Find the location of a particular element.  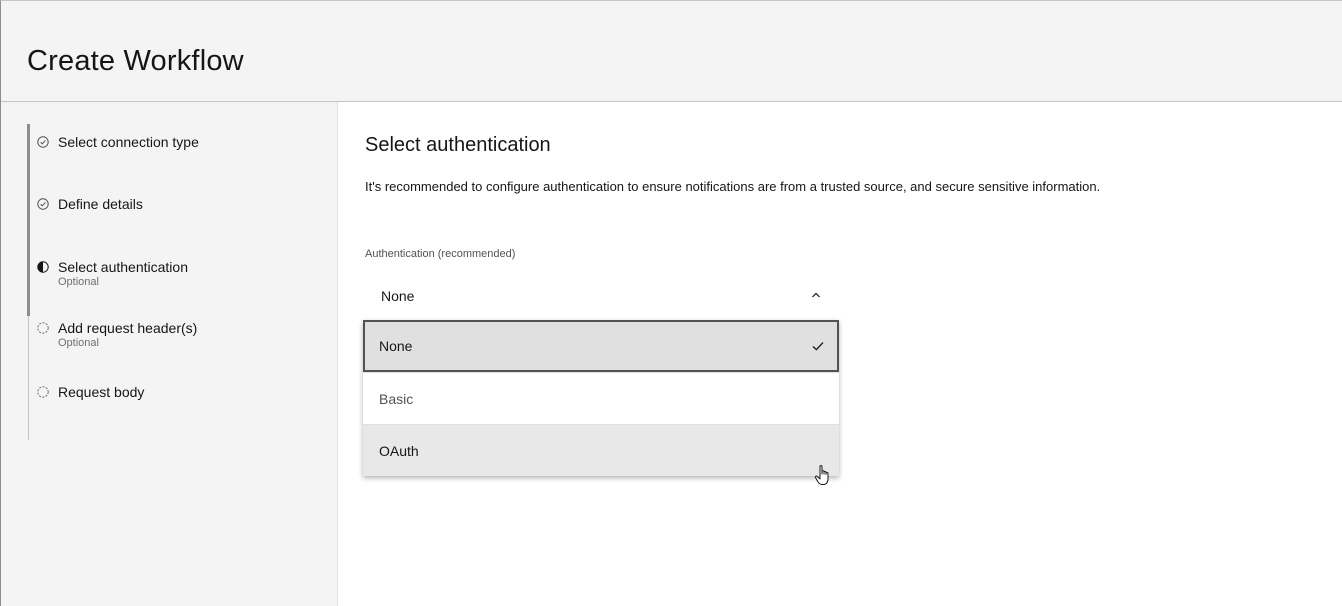

step-add-request-headers: Add request header(s) Optional is located at coordinates (117, 335).